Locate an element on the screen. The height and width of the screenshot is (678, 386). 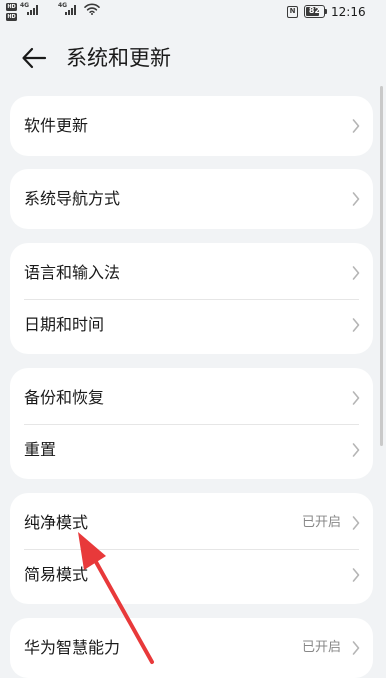
nfc-icon: N is located at coordinates (292, 12).